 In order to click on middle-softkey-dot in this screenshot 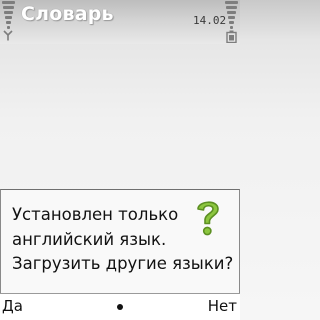, I will do `click(120, 307)`.